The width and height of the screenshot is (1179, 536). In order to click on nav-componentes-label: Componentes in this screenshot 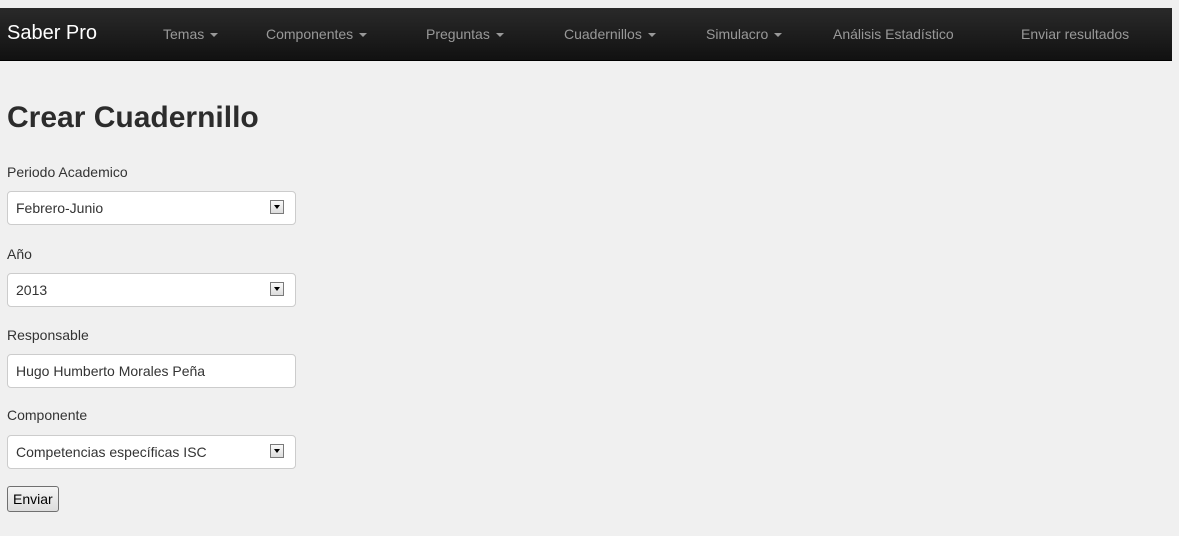, I will do `click(310, 34)`.